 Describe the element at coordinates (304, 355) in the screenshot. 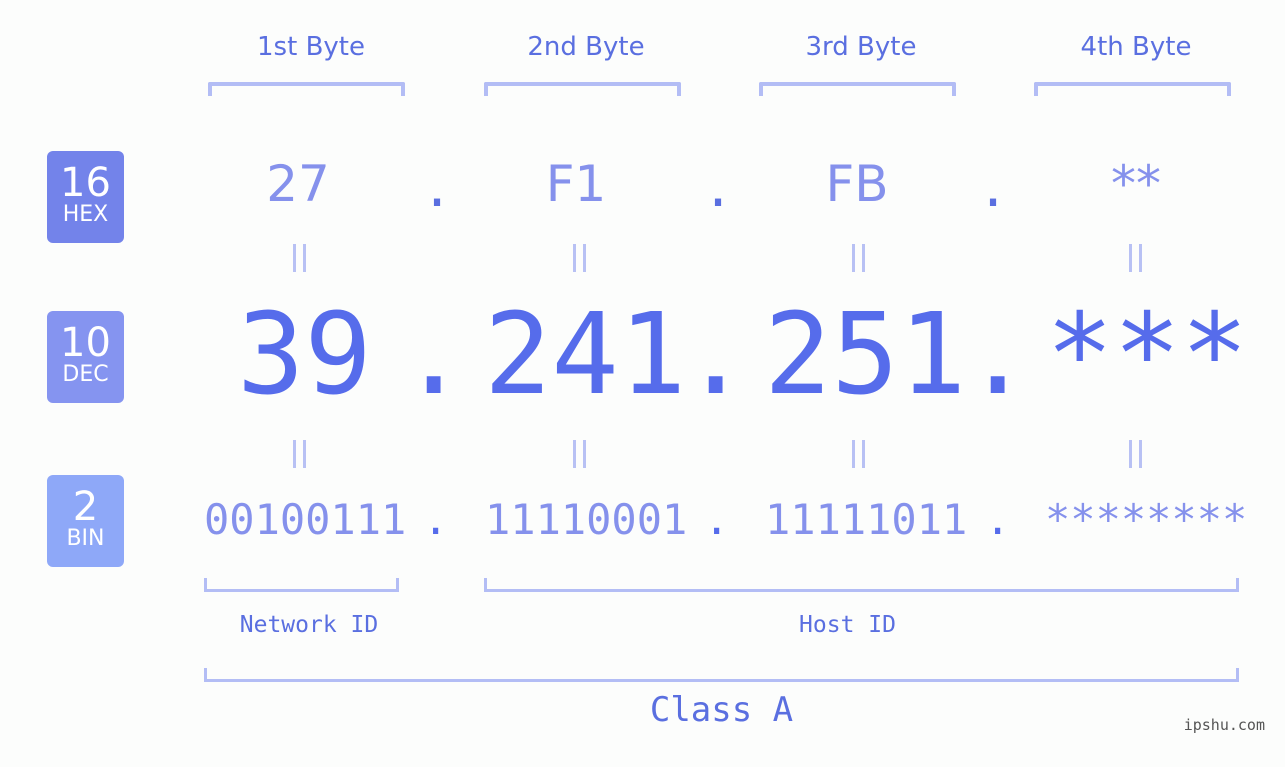

I see `dec-byte-1: 39` at that location.